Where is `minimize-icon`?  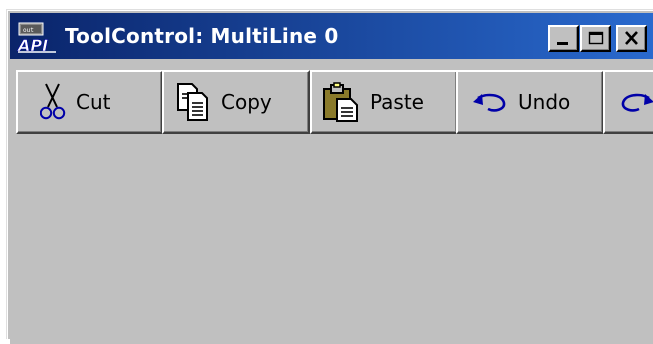 minimize-icon is located at coordinates (562, 43).